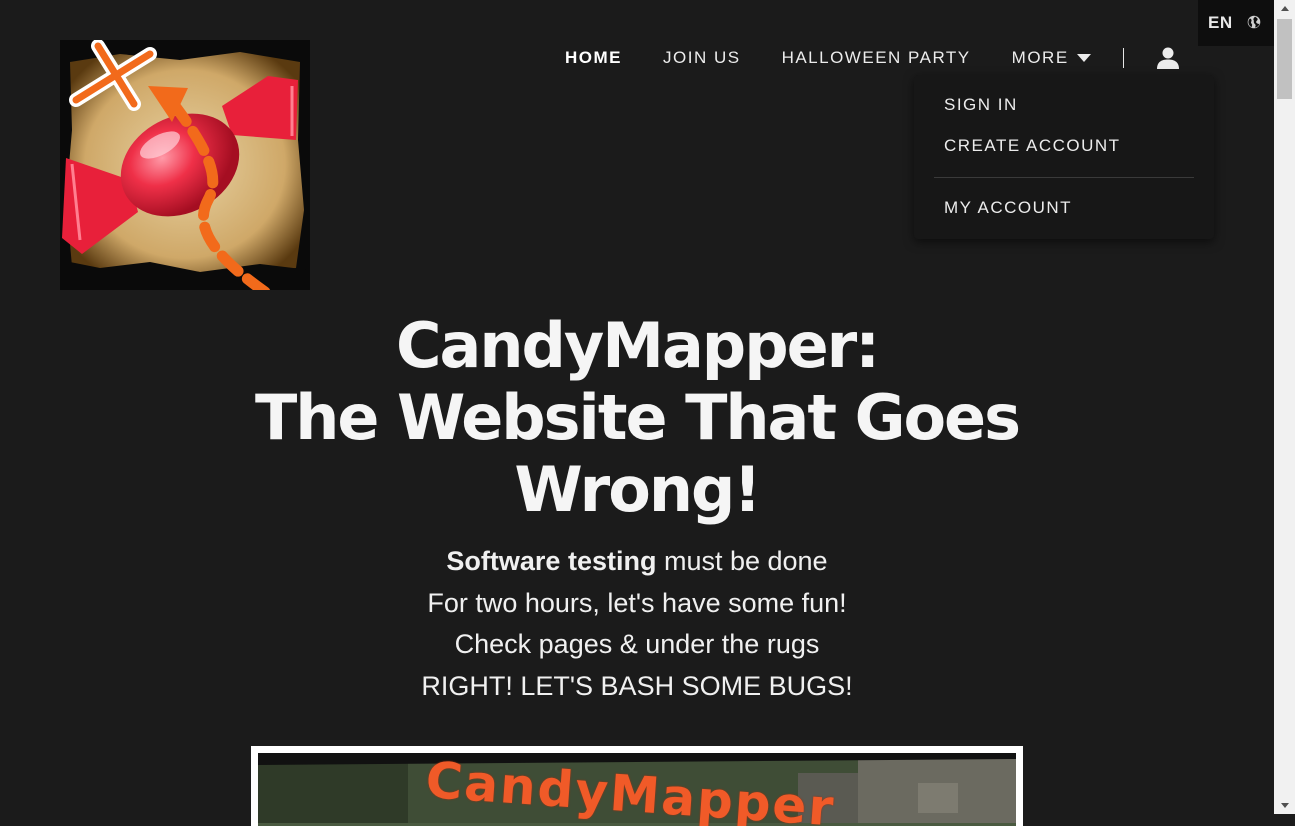 The width and height of the screenshot is (1295, 826). I want to click on hero-line-1: Software testing must be done, so click(637, 562).